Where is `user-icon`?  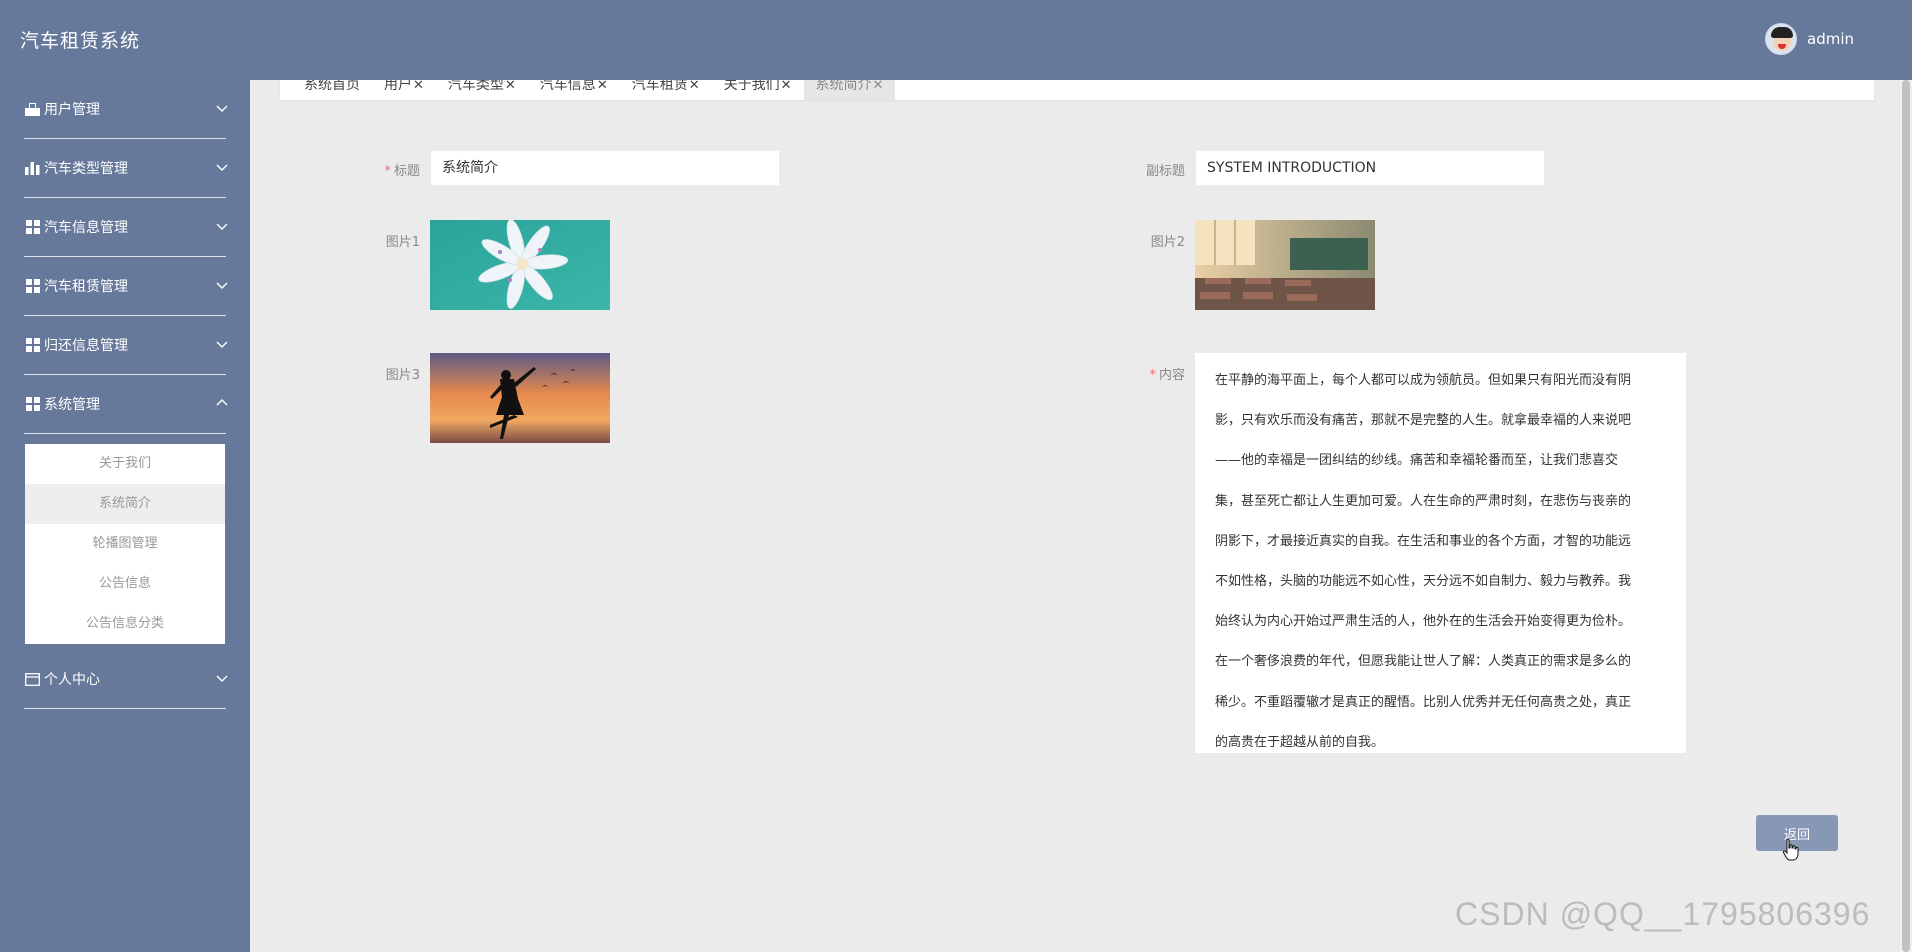 user-icon is located at coordinates (32, 109).